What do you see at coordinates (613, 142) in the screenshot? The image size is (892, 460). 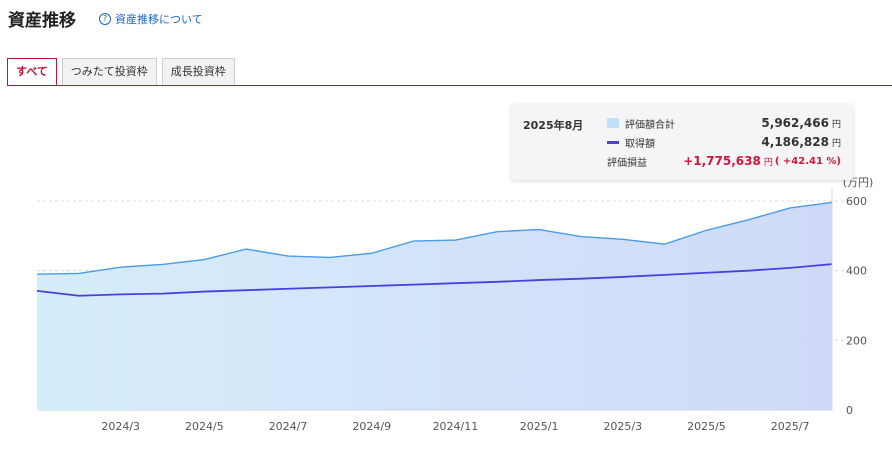 I see `cost-legend-line` at bounding box center [613, 142].